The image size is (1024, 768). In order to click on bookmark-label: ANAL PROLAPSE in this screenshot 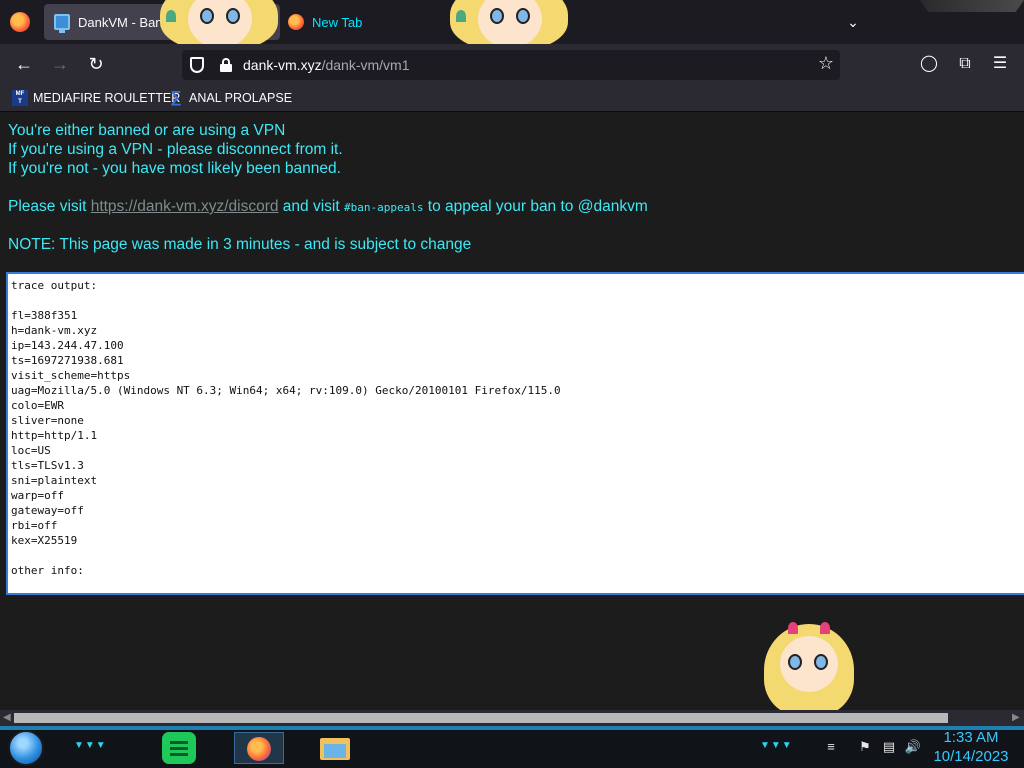, I will do `click(241, 98)`.